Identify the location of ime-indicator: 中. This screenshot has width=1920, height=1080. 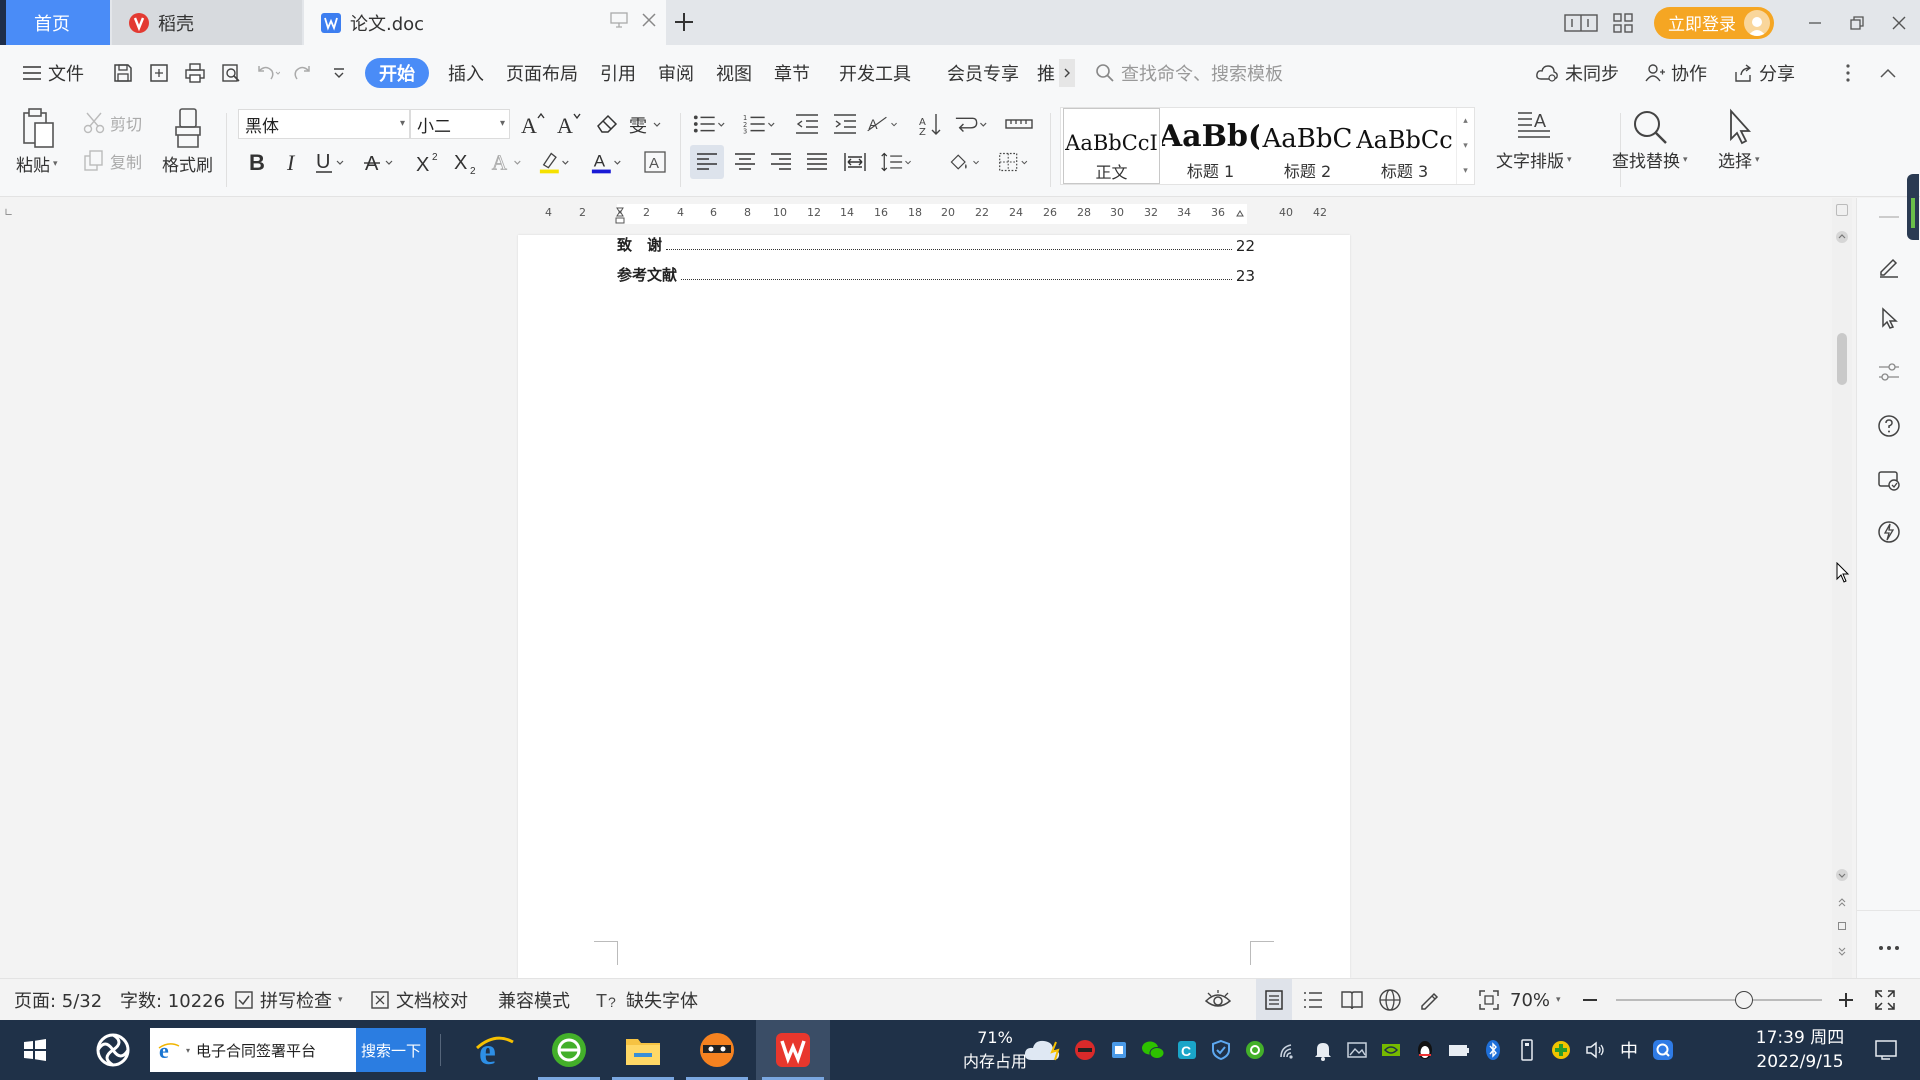
(1629, 1050).